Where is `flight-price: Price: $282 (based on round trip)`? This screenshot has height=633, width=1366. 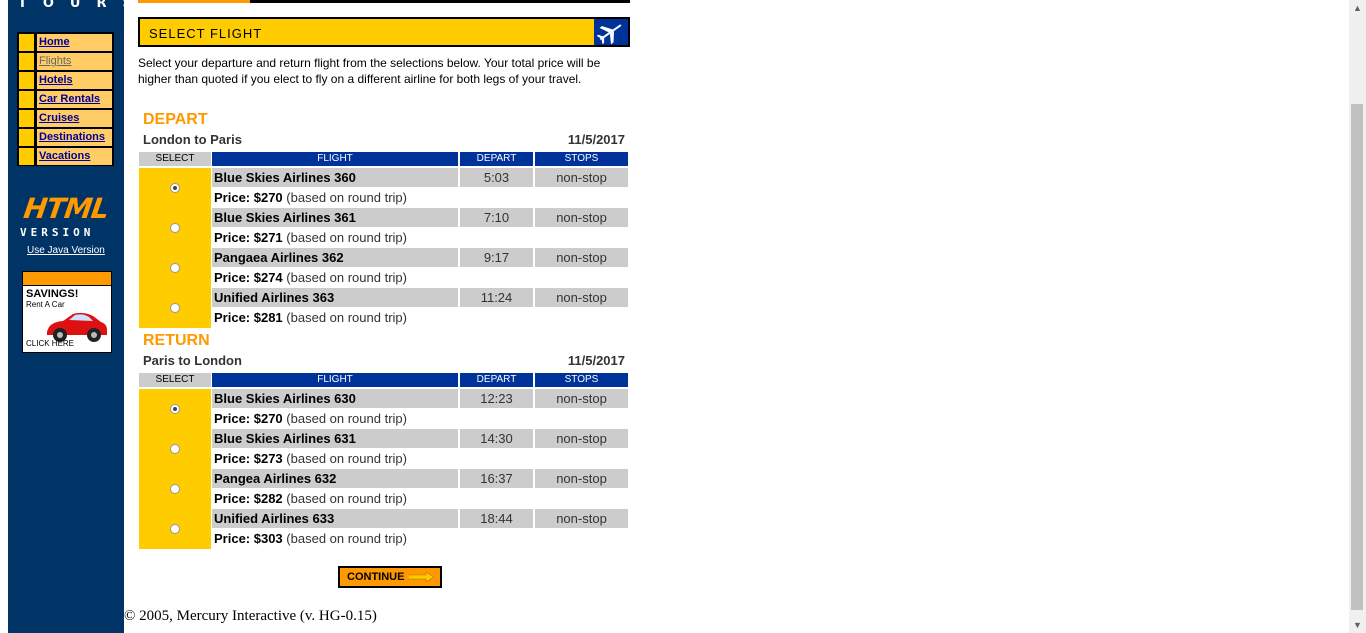 flight-price: Price: $282 (based on round trip) is located at coordinates (310, 498).